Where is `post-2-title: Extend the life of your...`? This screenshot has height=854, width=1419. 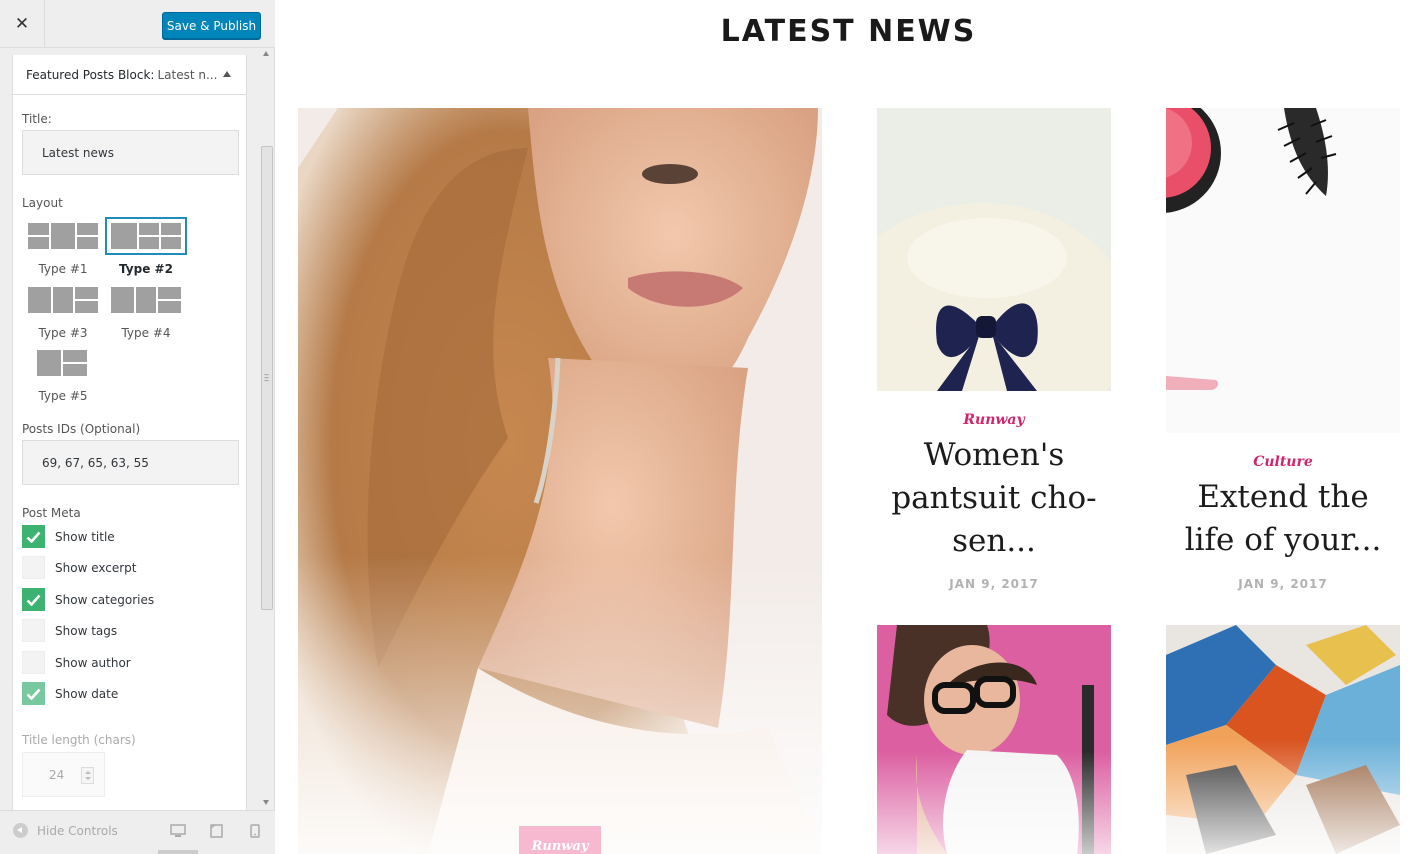 post-2-title: Extend the life of your... is located at coordinates (1283, 519).